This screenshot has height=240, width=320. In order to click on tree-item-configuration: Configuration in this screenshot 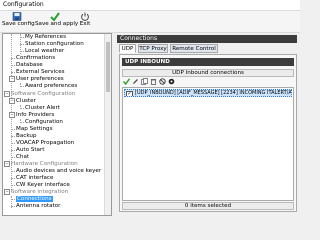, I will do `click(44, 122)`.